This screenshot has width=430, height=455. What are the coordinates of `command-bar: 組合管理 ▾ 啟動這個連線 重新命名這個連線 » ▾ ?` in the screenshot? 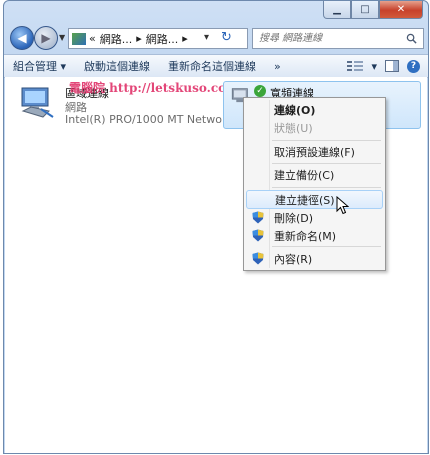 It's located at (216, 66).